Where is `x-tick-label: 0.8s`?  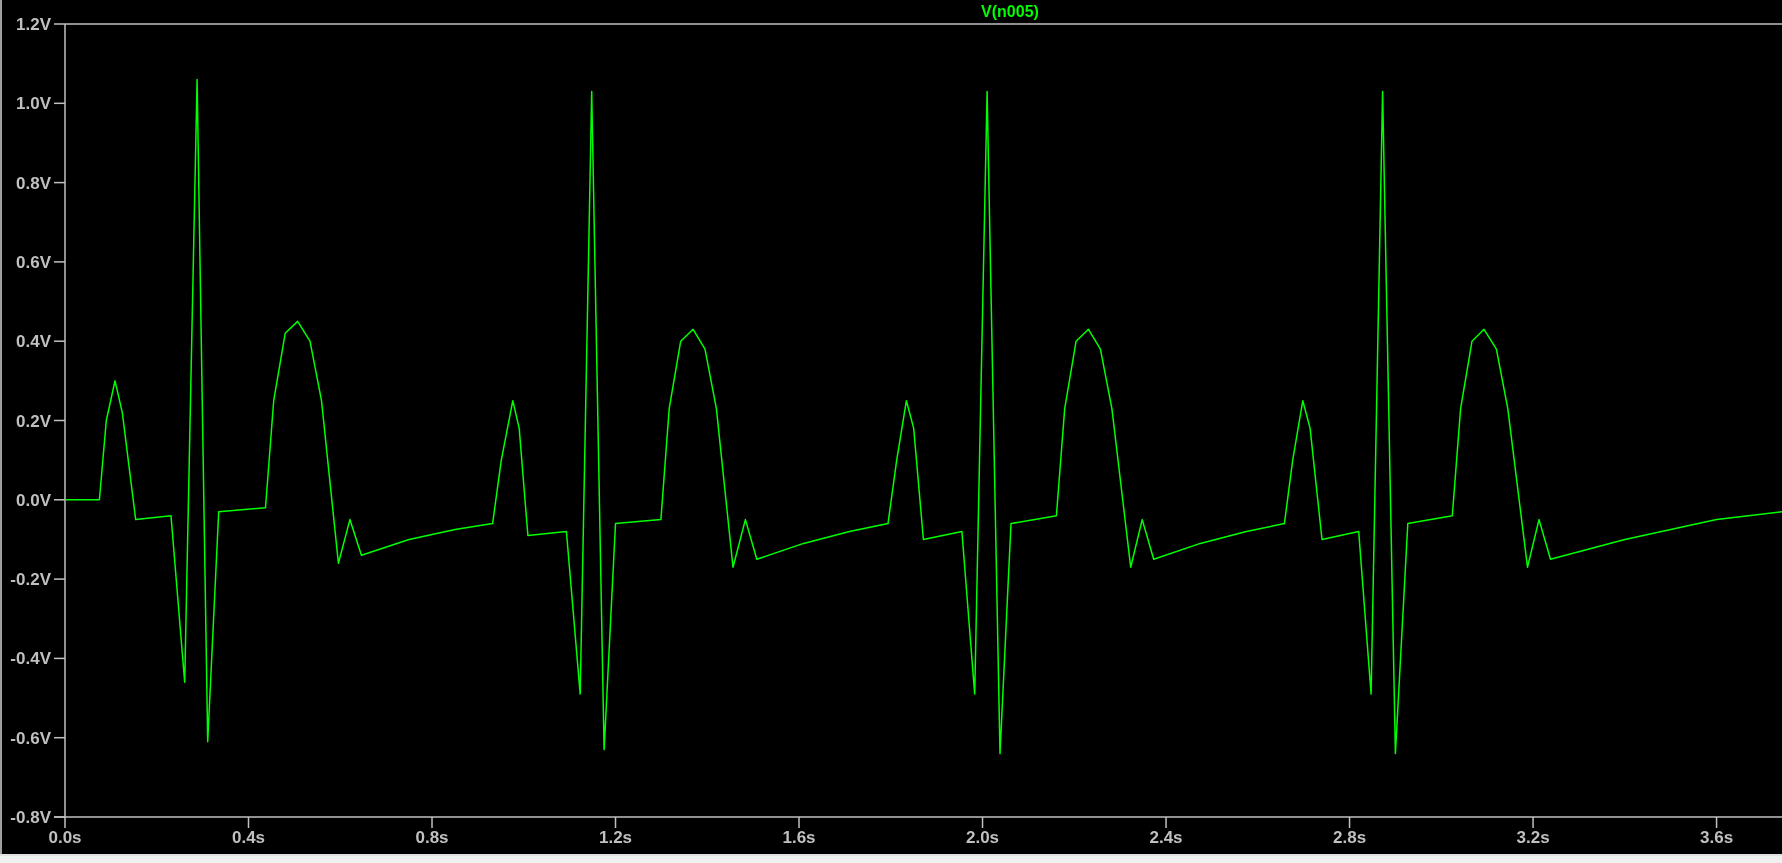
x-tick-label: 0.8s is located at coordinates (432, 837).